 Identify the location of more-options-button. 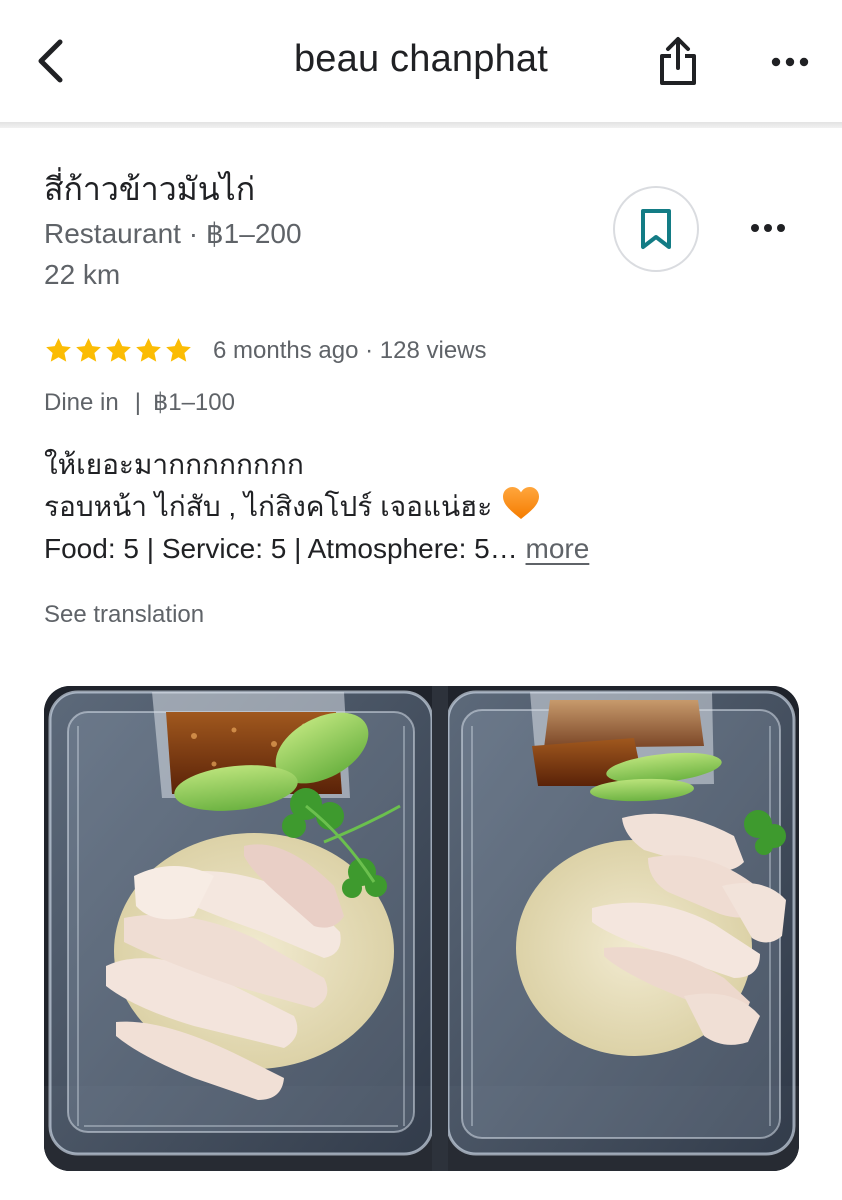
(790, 62).